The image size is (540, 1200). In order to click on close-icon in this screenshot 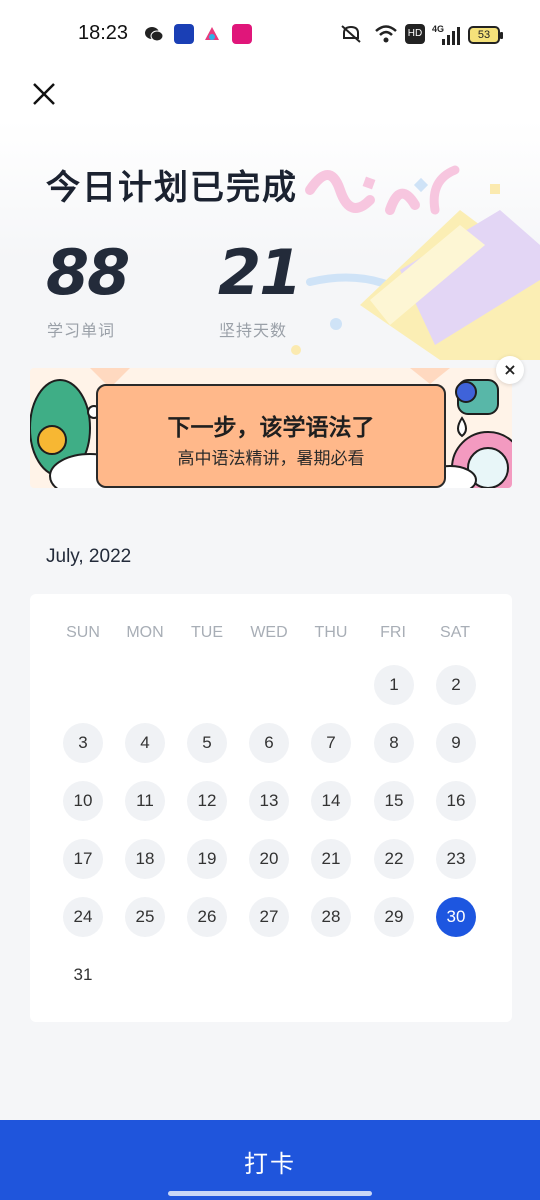, I will do `click(44, 94)`.